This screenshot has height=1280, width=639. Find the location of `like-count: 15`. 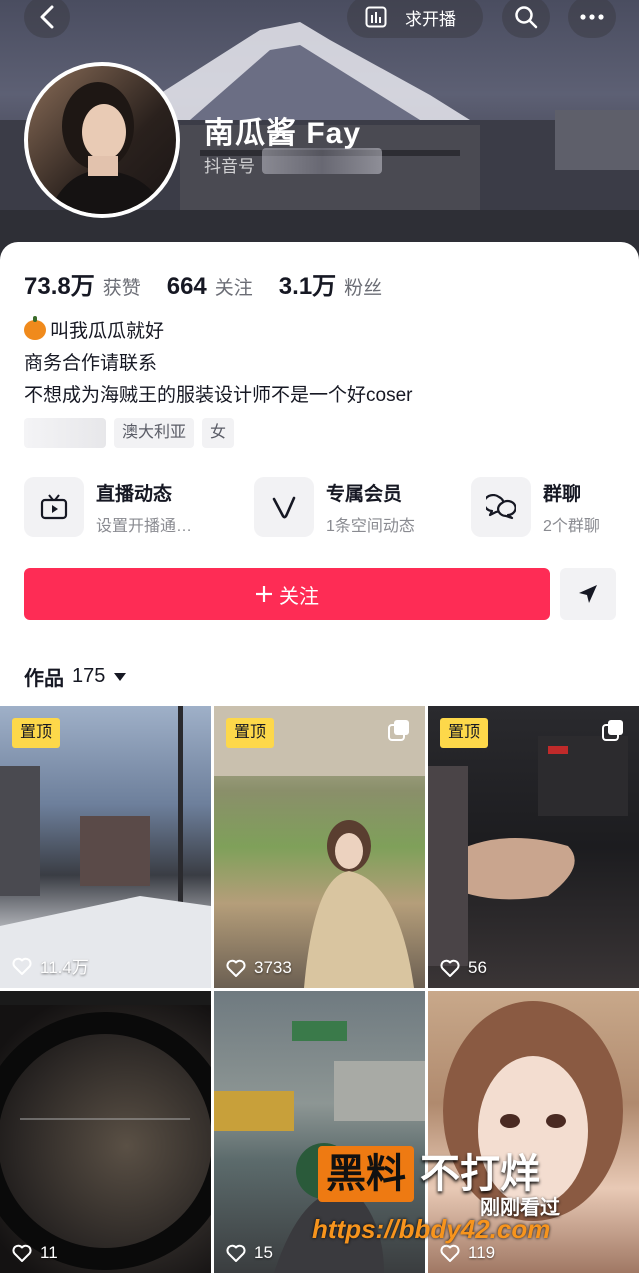

like-count: 15 is located at coordinates (249, 1253).